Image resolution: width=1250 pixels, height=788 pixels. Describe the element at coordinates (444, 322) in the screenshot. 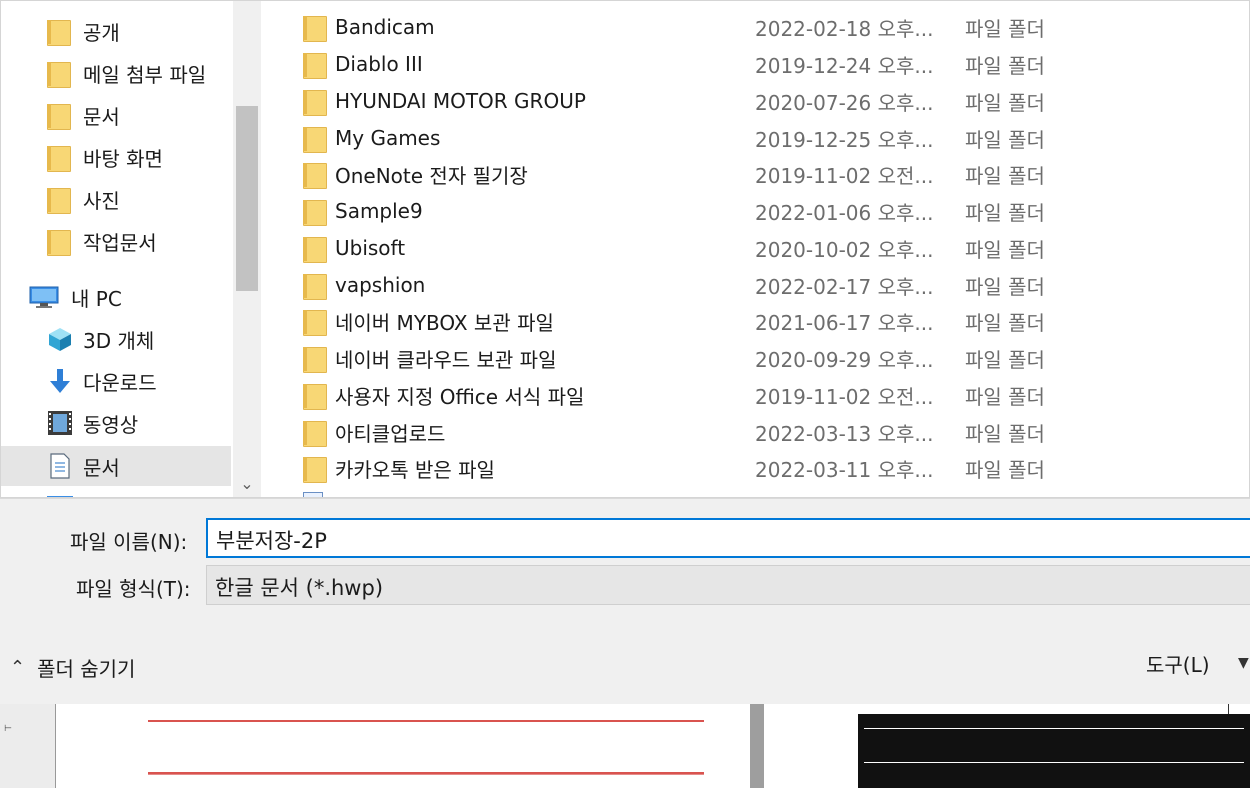

I see `file-name: 네이버 MYBOX 보관 파일` at that location.